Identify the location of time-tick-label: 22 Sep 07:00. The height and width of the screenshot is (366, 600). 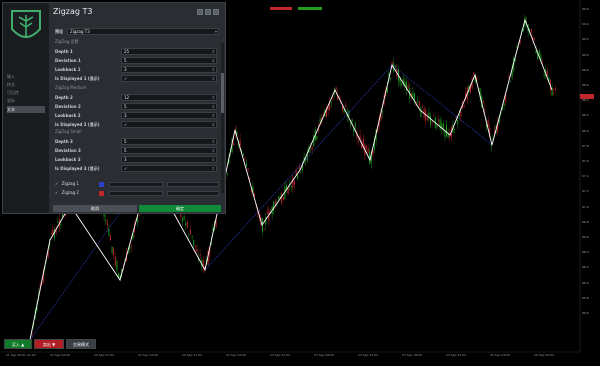
(104, 355).